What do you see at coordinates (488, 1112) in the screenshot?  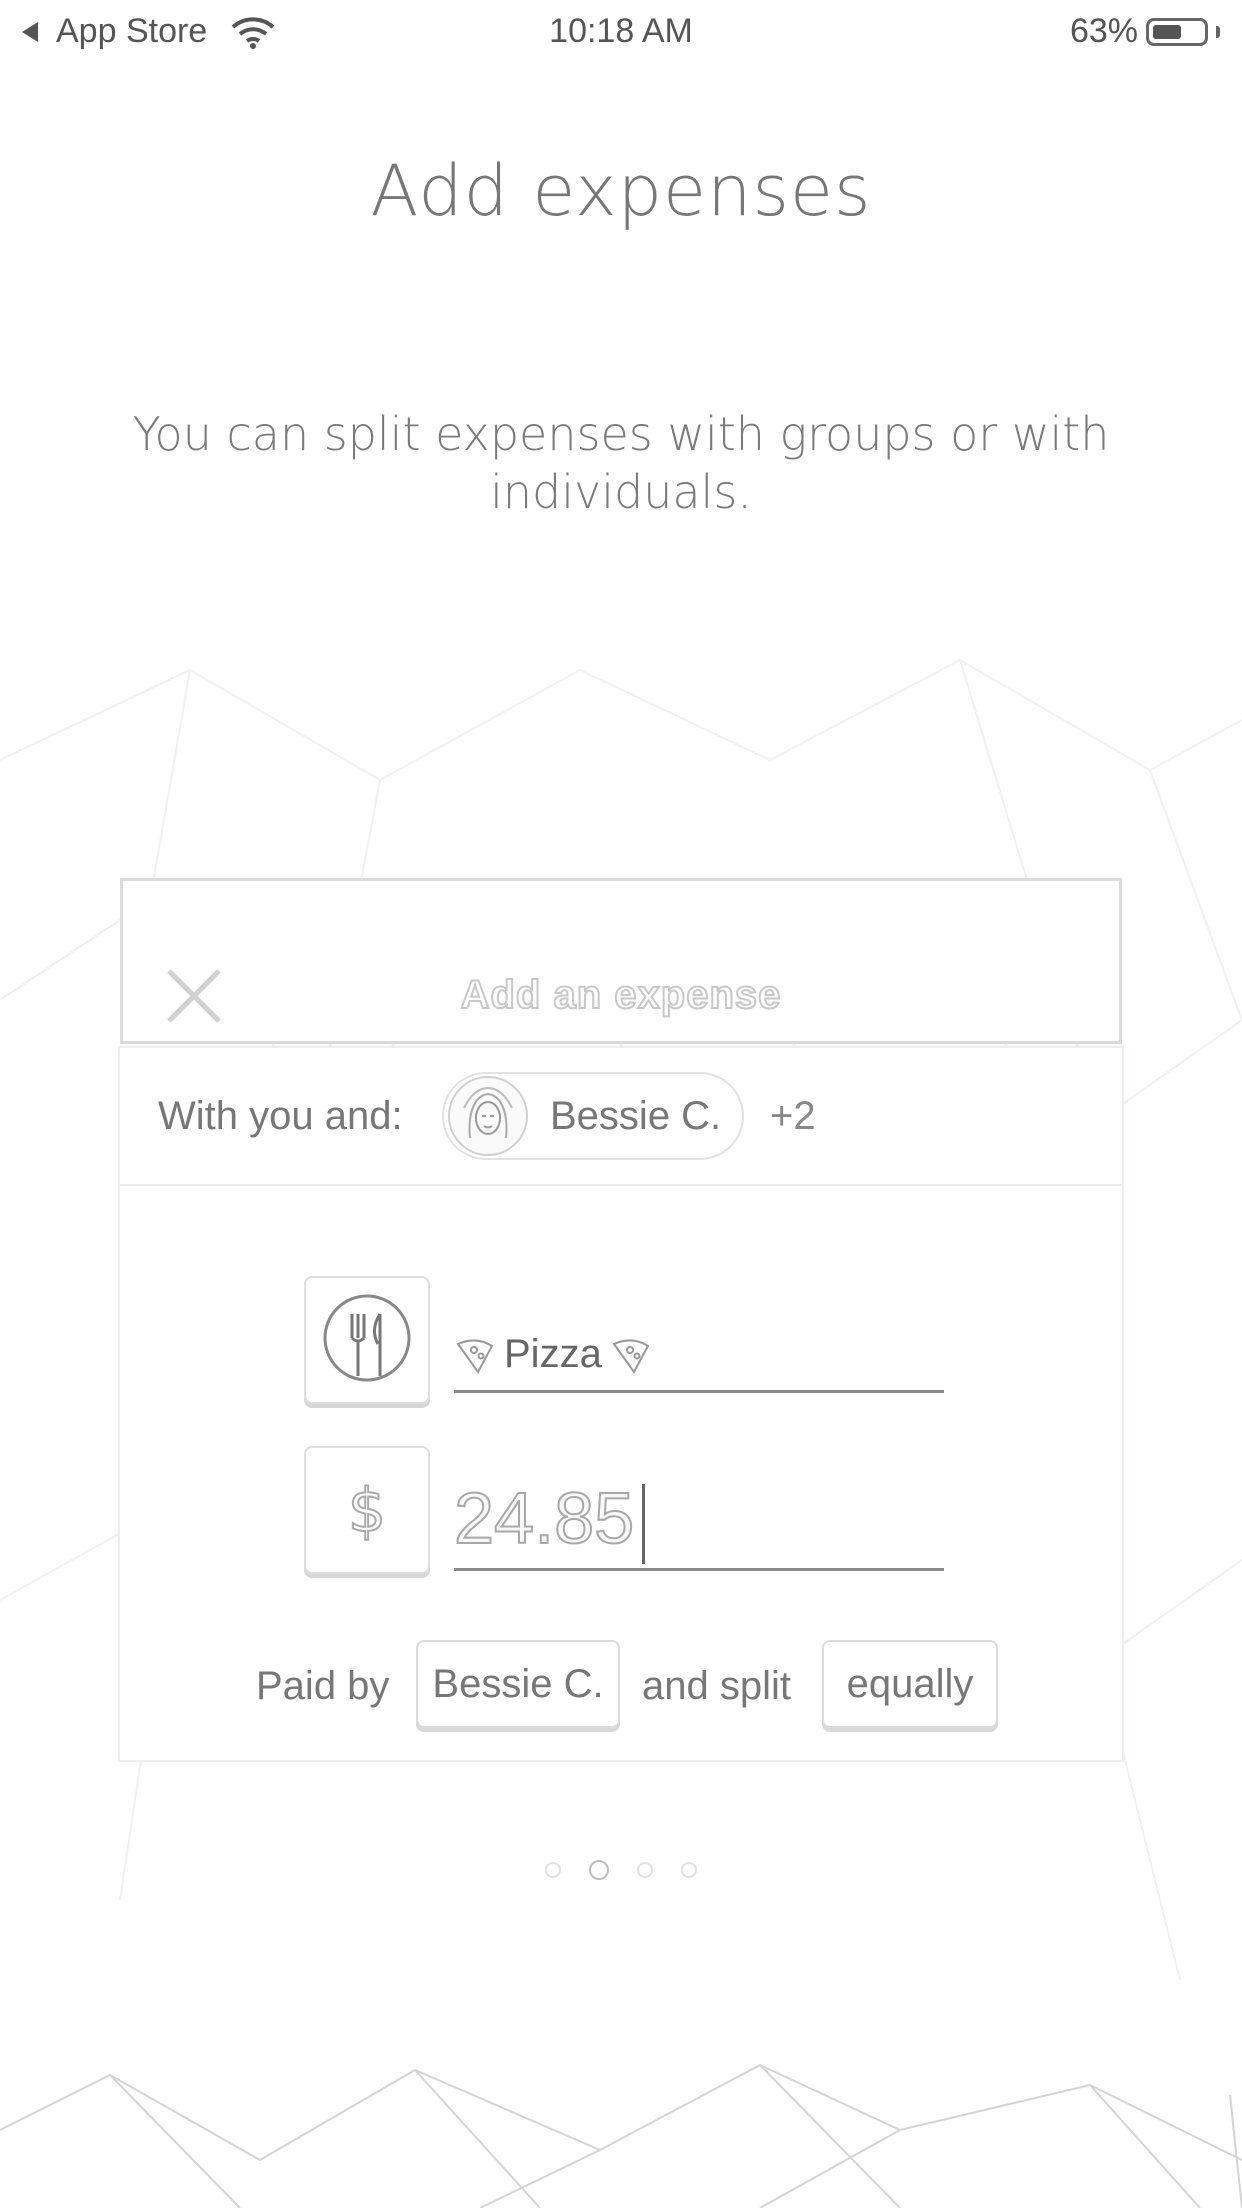 I see `person-avatar-icon` at bounding box center [488, 1112].